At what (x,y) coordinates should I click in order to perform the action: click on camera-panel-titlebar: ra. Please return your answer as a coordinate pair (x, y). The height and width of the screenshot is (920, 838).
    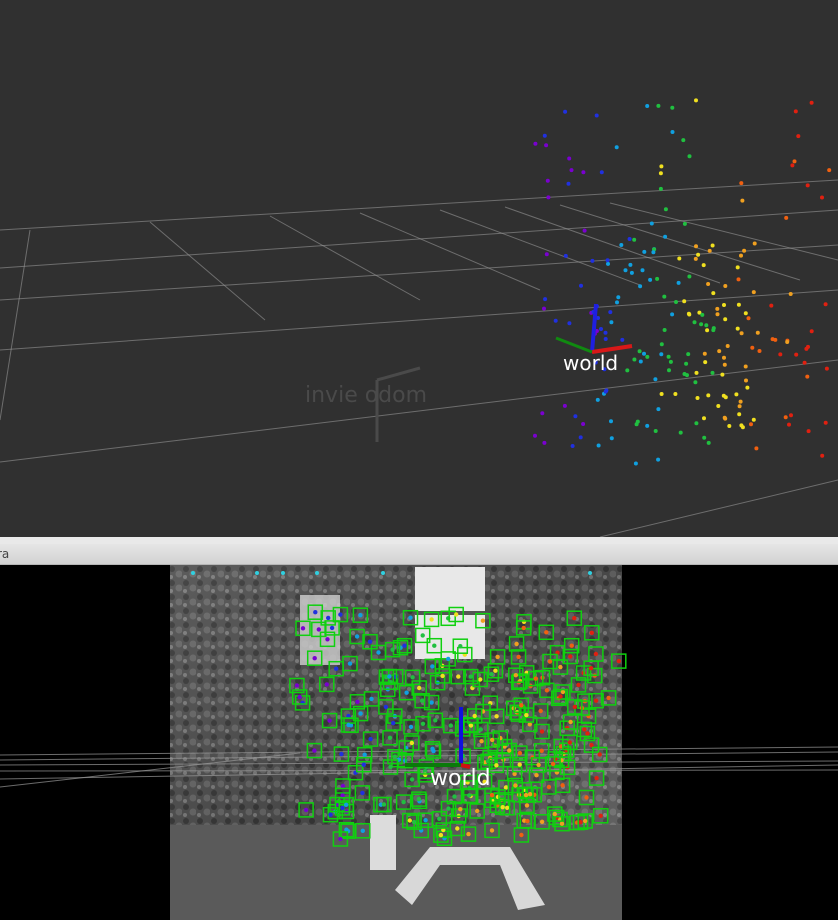
    Looking at the image, I should click on (419, 554).